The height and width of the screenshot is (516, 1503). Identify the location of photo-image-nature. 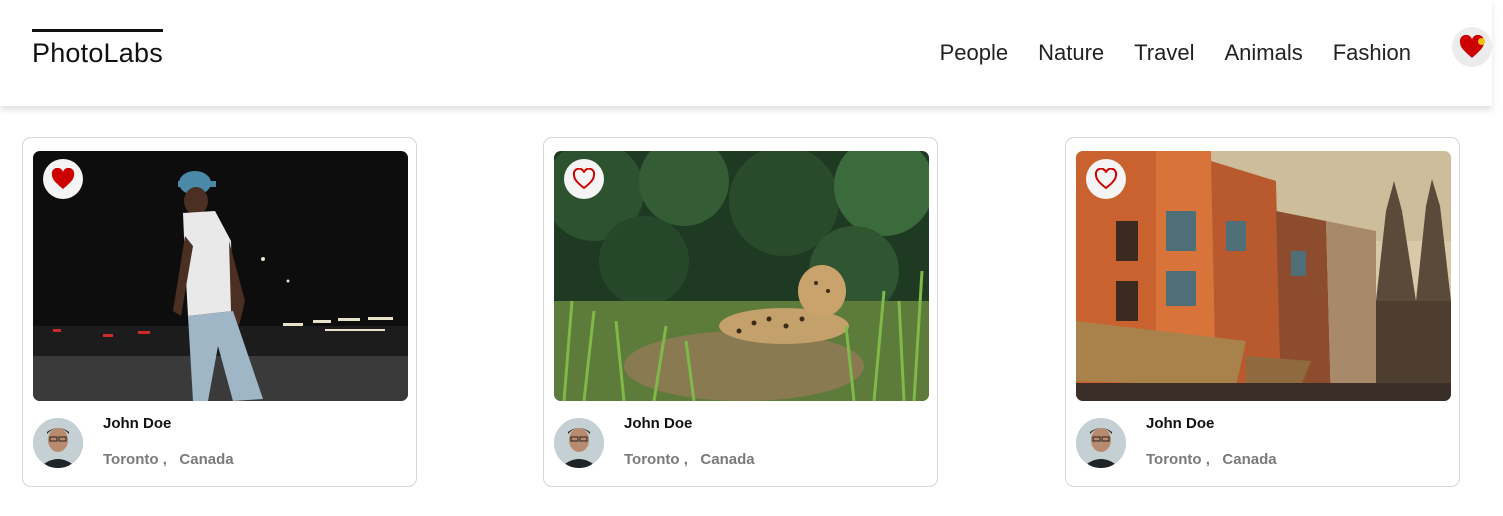
(741, 276).